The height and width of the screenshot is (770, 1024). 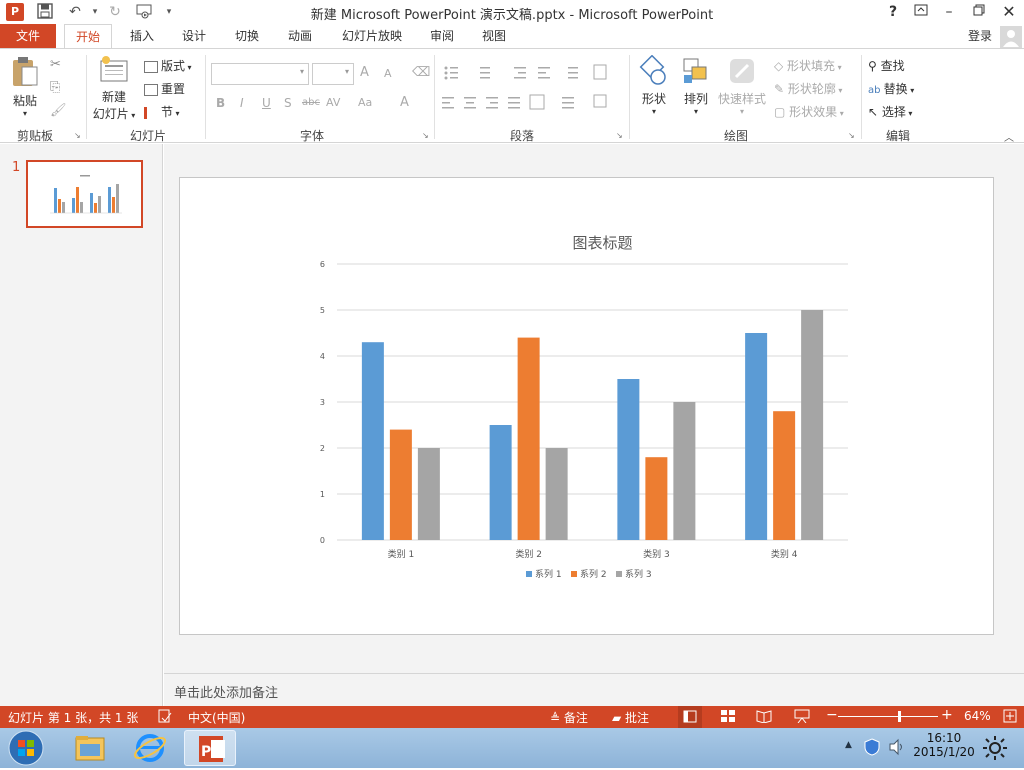 I want to click on internet-explorer-taskbar-button, so click(x=150, y=748).